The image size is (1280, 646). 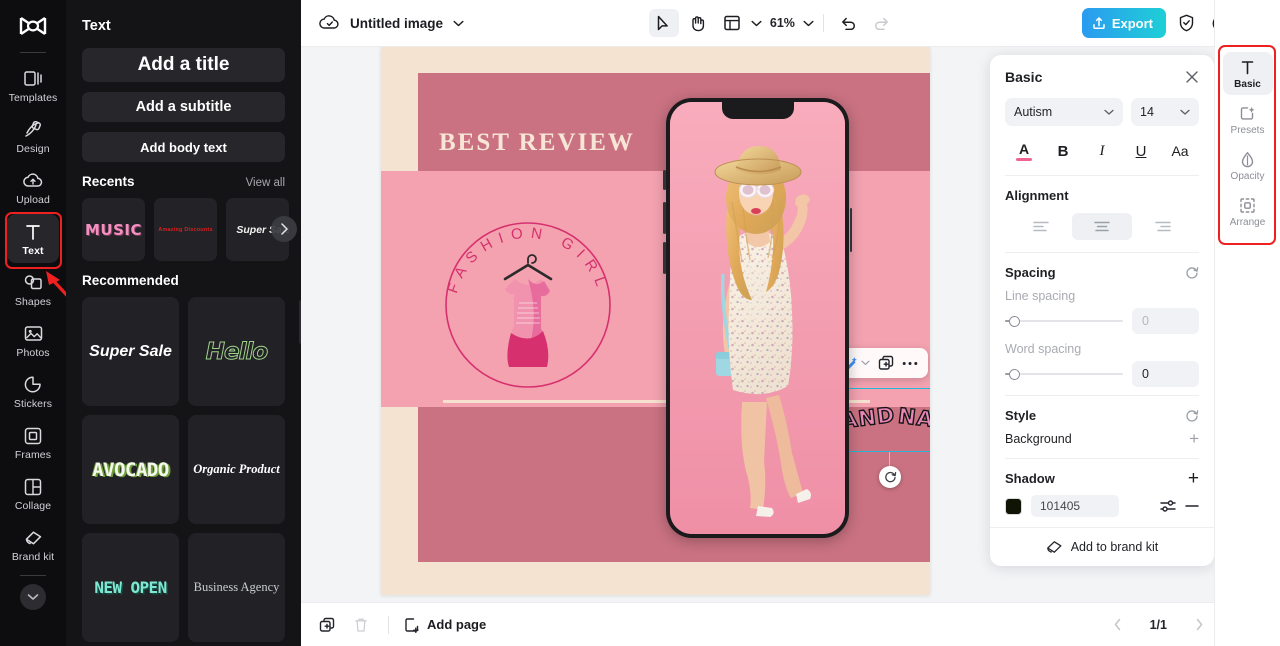 What do you see at coordinates (396, 23) in the screenshot?
I see `document-title: Untitled image` at bounding box center [396, 23].